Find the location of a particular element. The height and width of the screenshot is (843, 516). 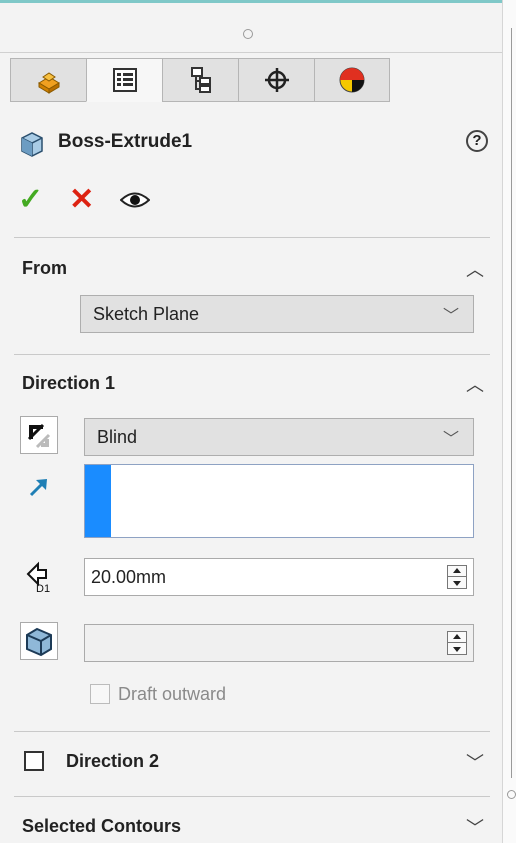

cancel-x-icon: ✕ is located at coordinates (81, 200).